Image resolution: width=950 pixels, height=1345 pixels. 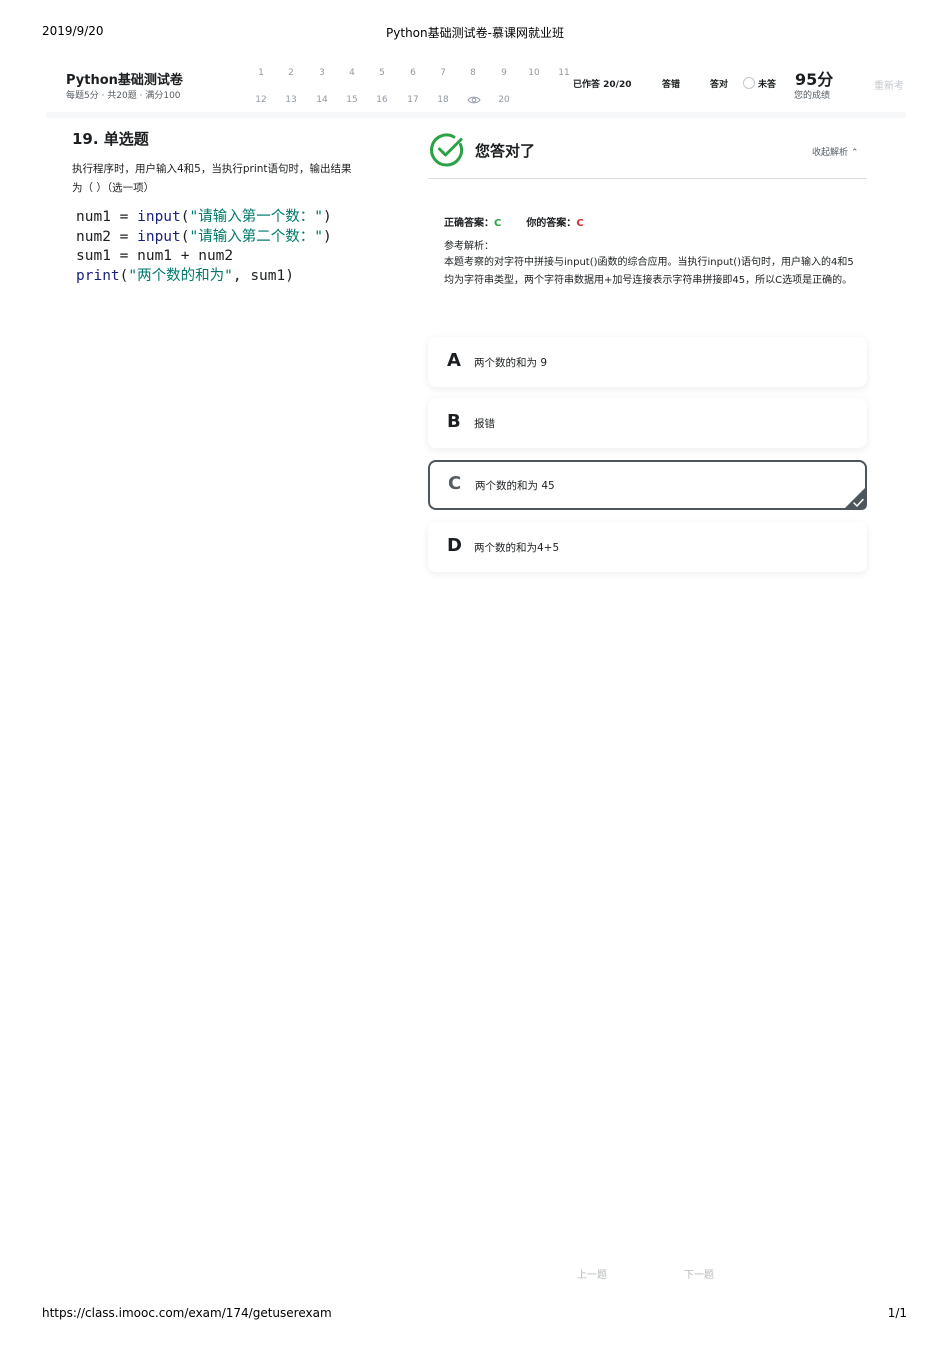 I want to click on question-nav-12: 12, so click(x=261, y=100).